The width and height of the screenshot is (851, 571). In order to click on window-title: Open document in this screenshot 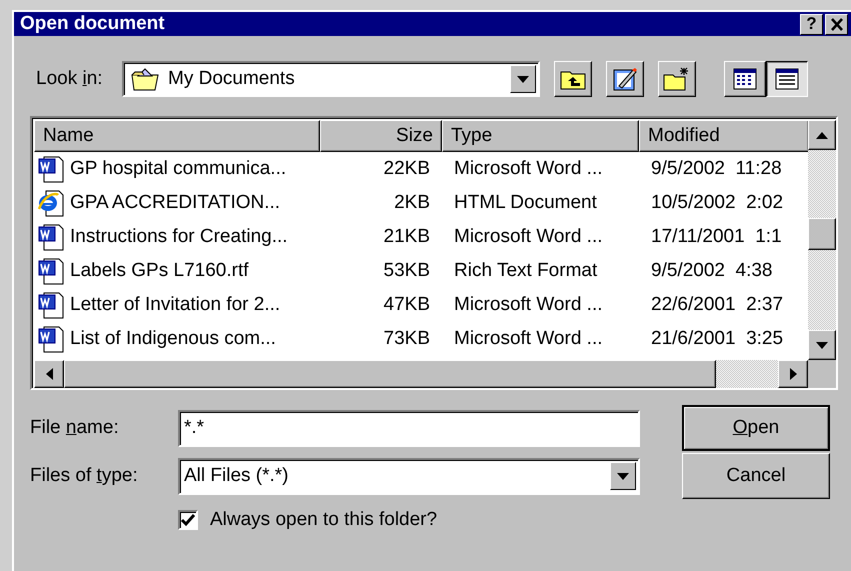, I will do `click(92, 24)`.